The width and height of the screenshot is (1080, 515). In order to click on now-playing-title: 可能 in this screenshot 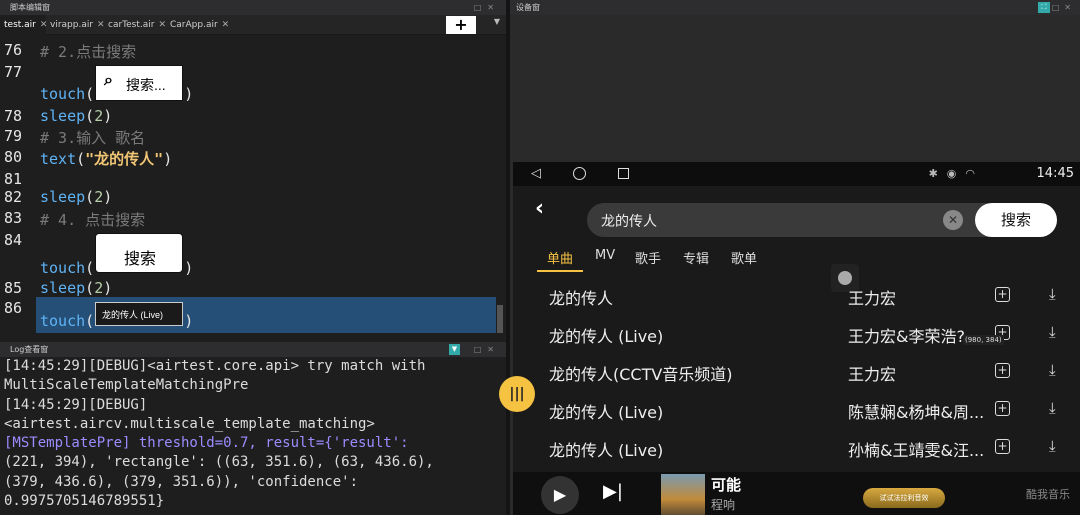, I will do `click(726, 485)`.